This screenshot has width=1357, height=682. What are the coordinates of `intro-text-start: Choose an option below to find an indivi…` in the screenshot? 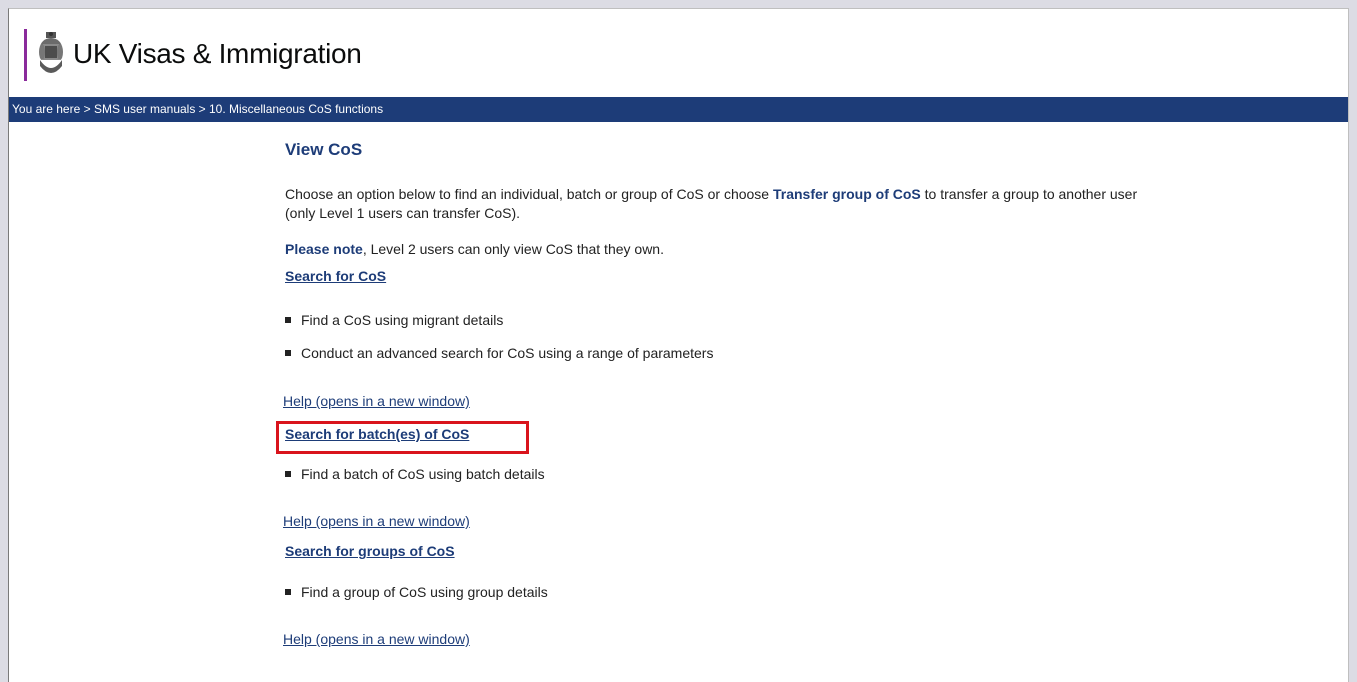 It's located at (529, 194).